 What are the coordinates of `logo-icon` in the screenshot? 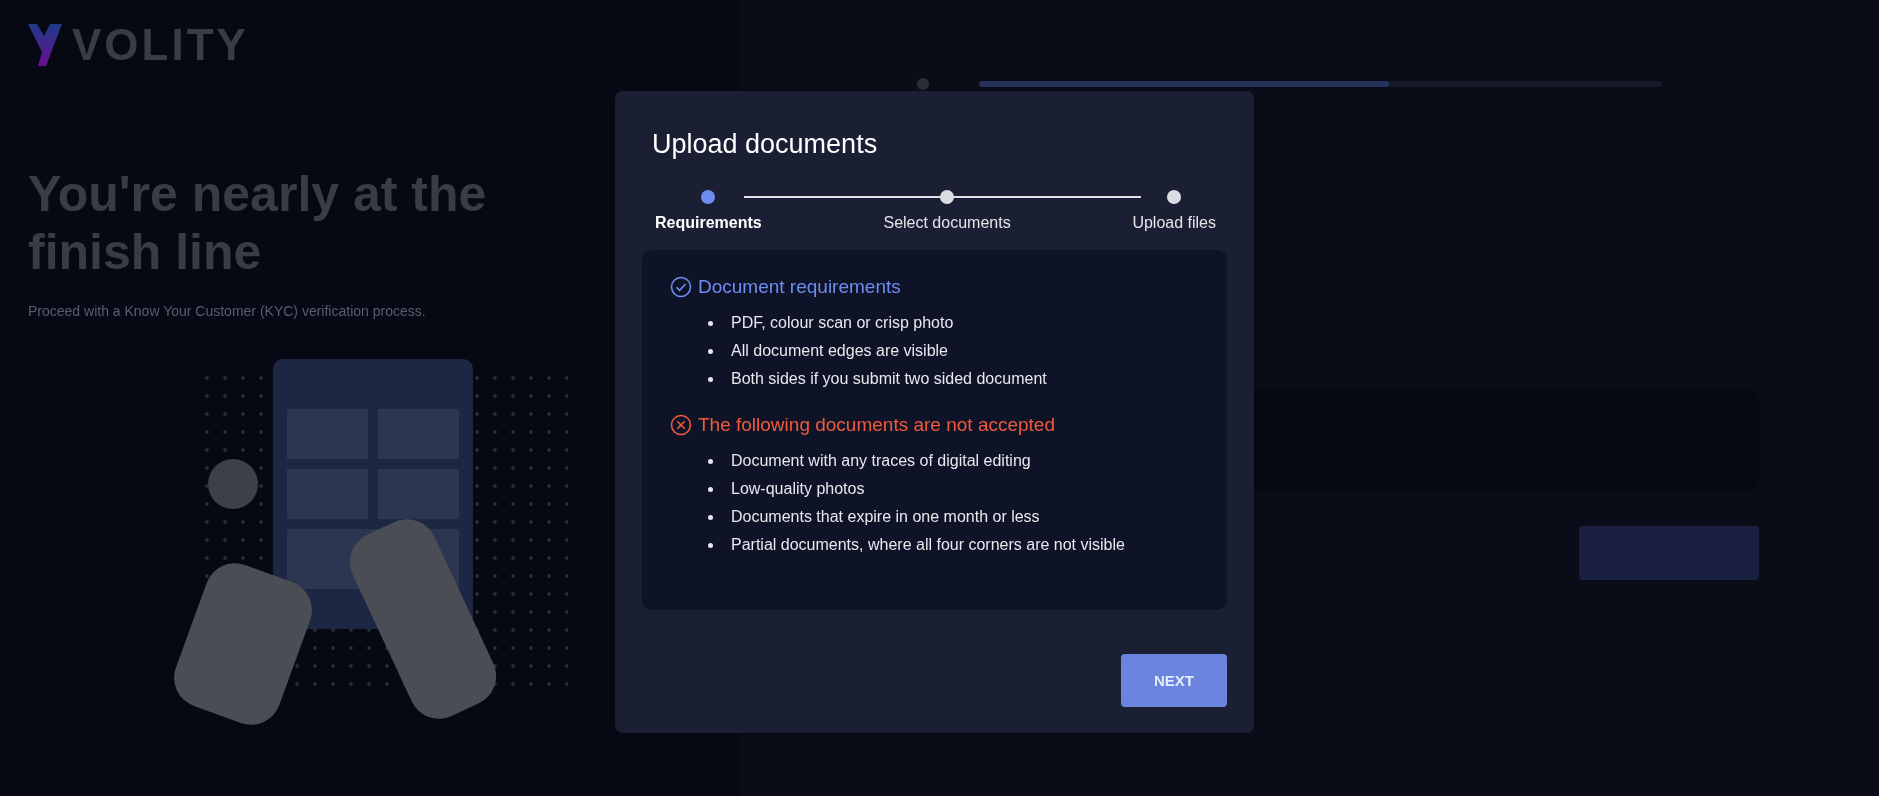 It's located at (45, 45).